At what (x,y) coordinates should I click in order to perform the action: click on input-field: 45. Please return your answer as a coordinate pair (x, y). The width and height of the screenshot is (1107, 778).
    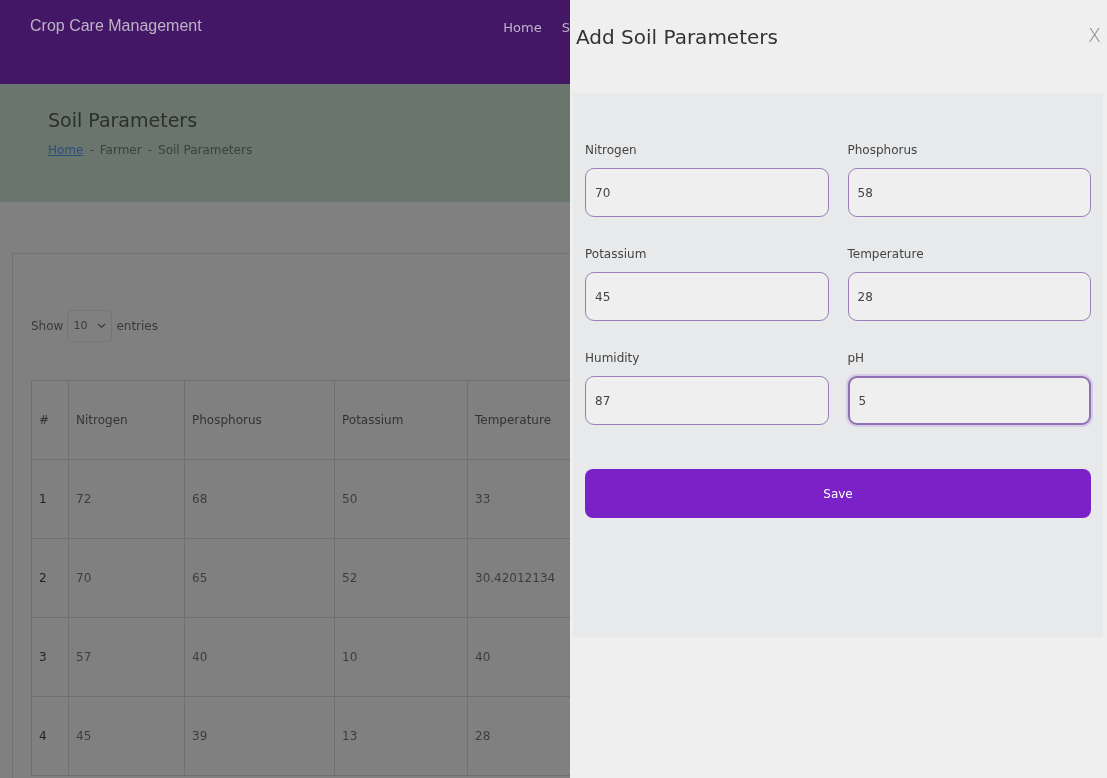
    Looking at the image, I should click on (707, 296).